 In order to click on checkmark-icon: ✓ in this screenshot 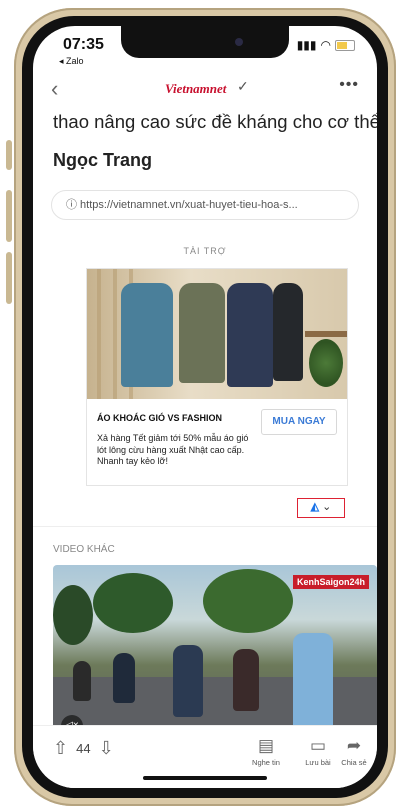, I will do `click(243, 86)`.